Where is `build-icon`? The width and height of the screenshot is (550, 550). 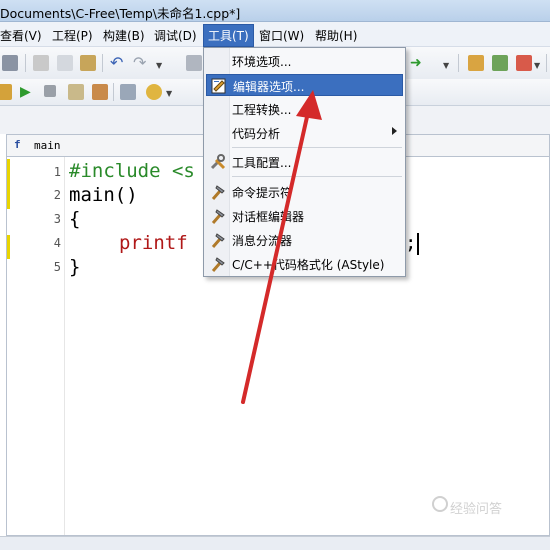 build-icon is located at coordinates (76, 92).